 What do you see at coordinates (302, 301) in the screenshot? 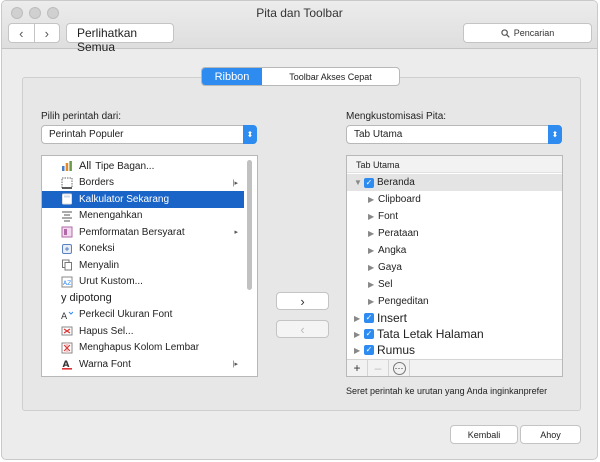
I see `add-command-button: ›` at bounding box center [302, 301].